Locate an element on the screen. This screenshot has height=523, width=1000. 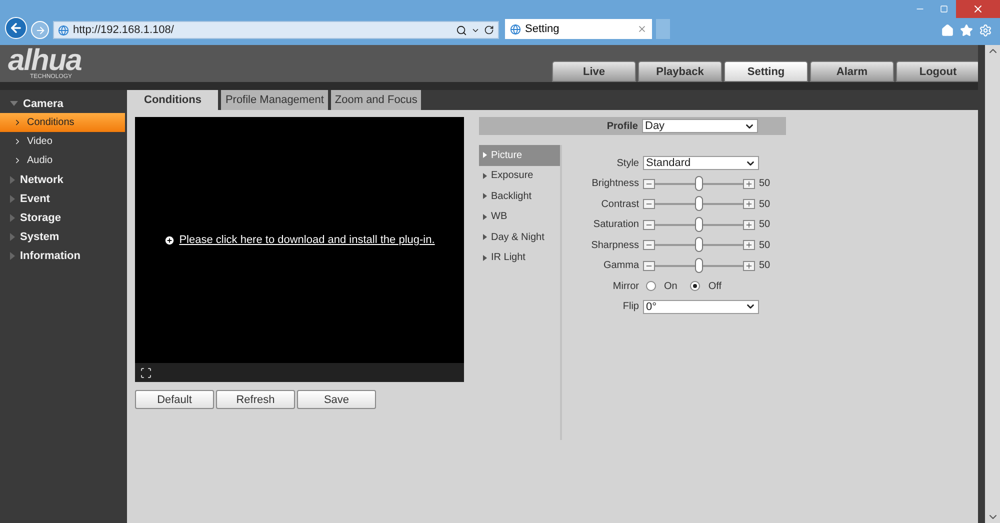
slider-label: Contrast is located at coordinates (619, 204).